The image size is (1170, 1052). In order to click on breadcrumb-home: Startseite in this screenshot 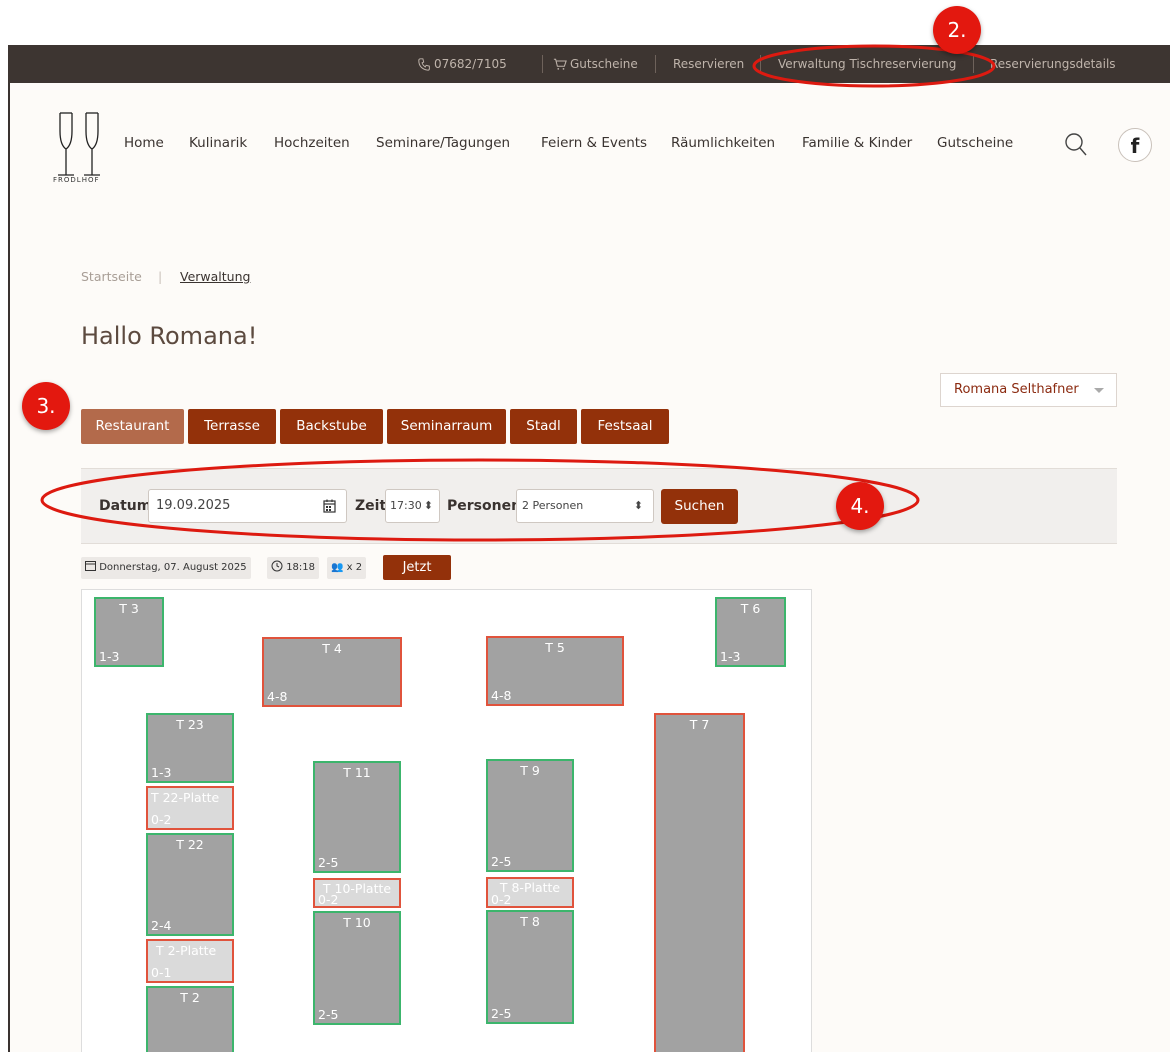, I will do `click(111, 276)`.